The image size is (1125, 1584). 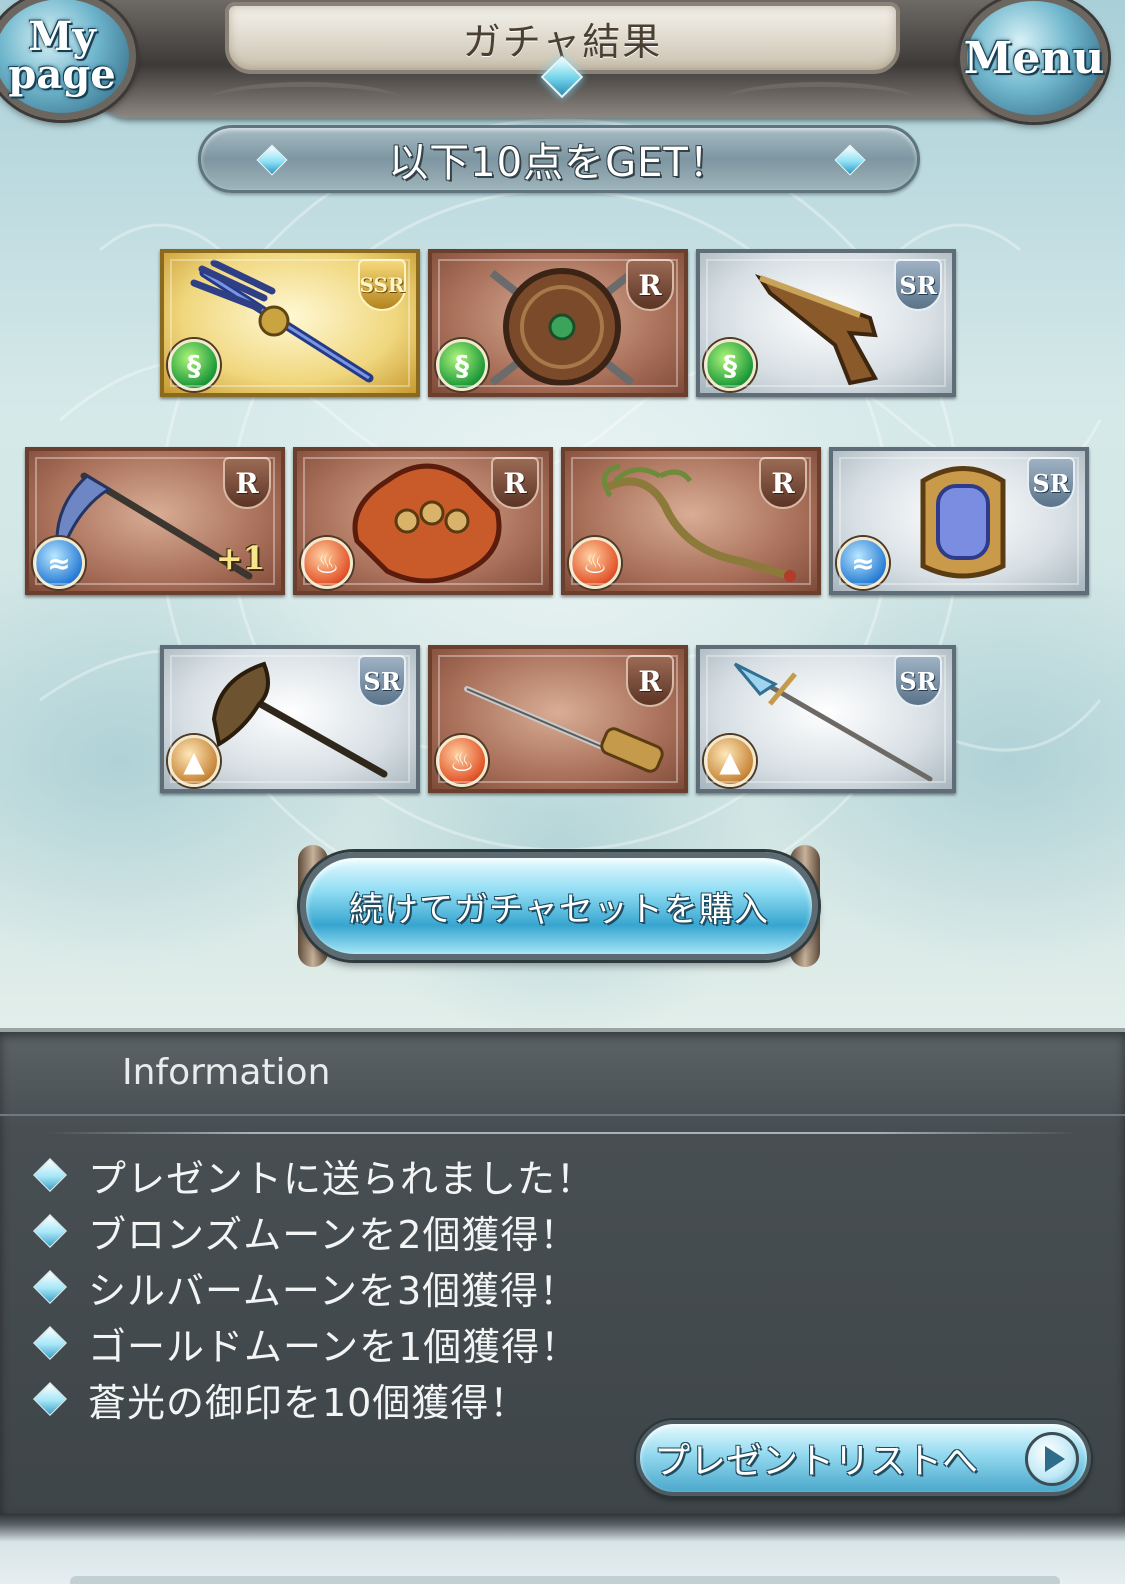 I want to click on menu-button: Menu, so click(x=1034, y=61).